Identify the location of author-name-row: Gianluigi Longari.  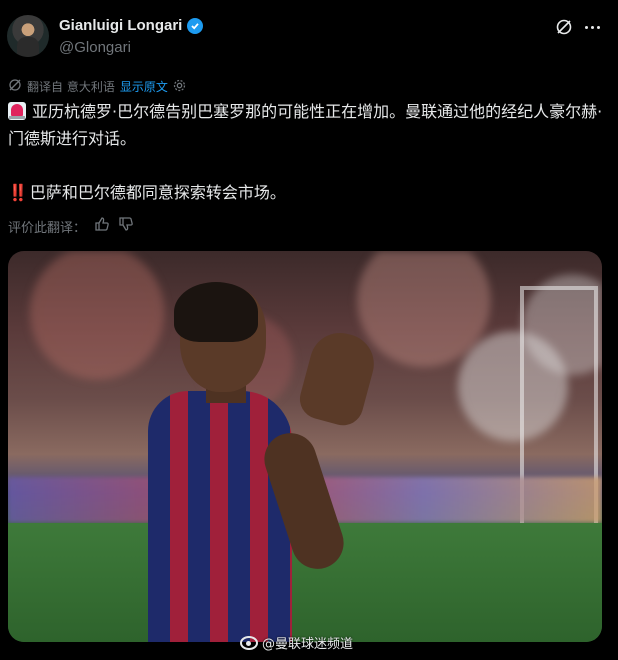
(131, 25).